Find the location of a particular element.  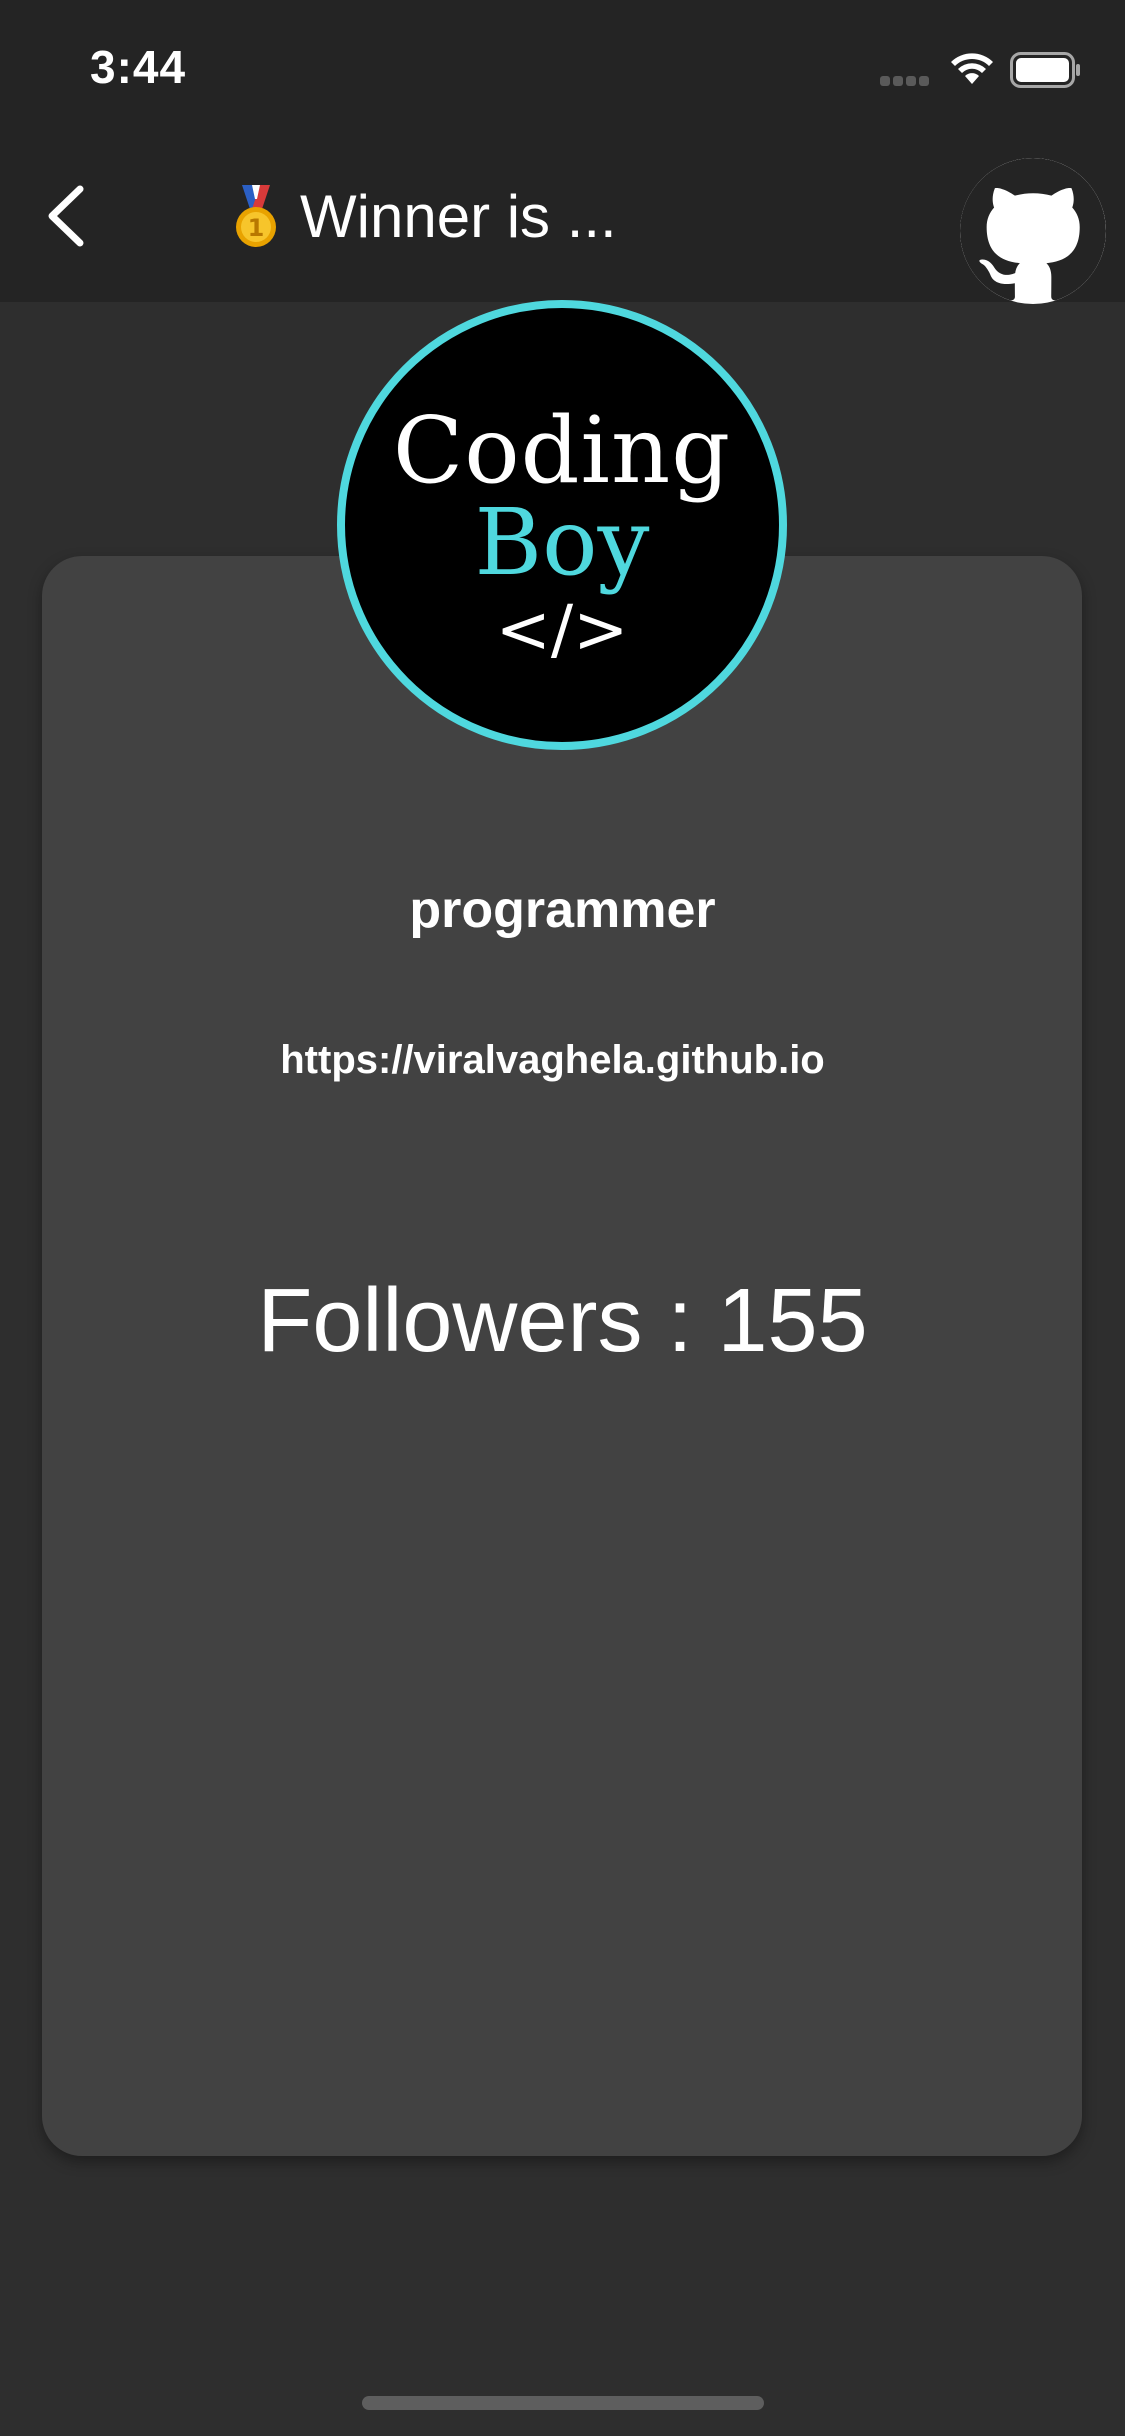

github-button is located at coordinates (1033, 231).